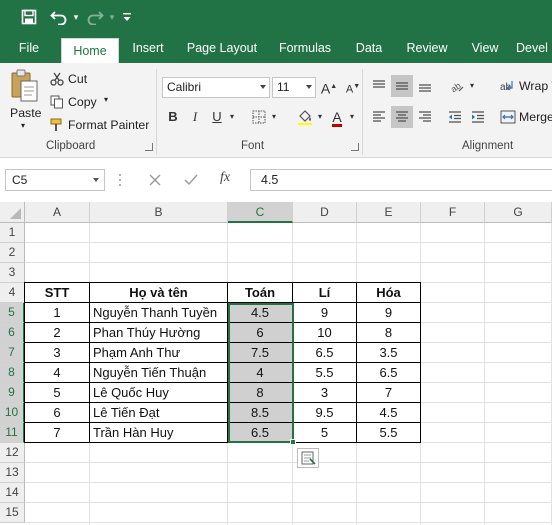 The width and height of the screenshot is (552, 525). I want to click on tab-review: Review, so click(427, 48).